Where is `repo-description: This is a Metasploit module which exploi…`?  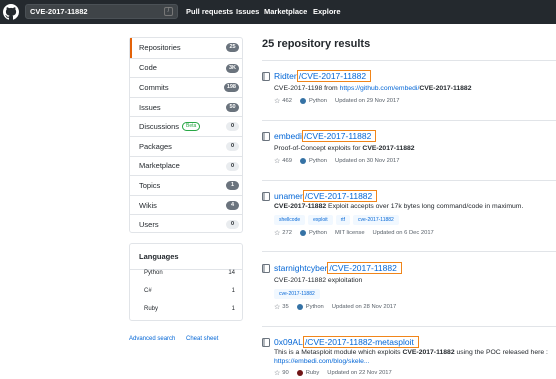 repo-description: This is a Metasploit module which exploi… is located at coordinates (411, 352).